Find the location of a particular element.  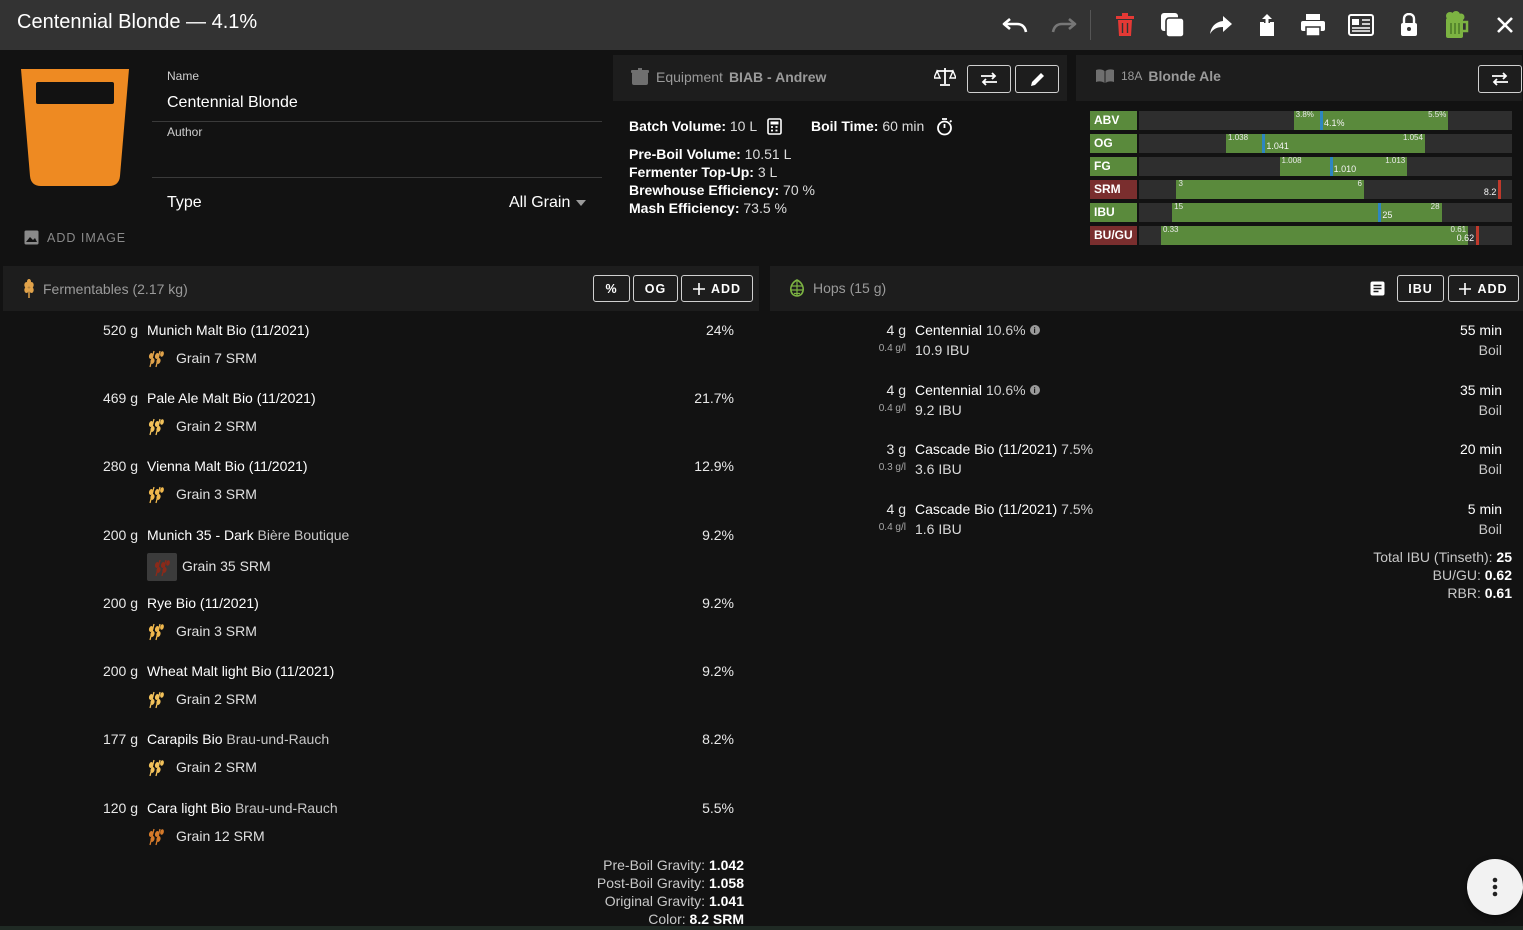

equipment-swap-button is located at coordinates (989, 79).